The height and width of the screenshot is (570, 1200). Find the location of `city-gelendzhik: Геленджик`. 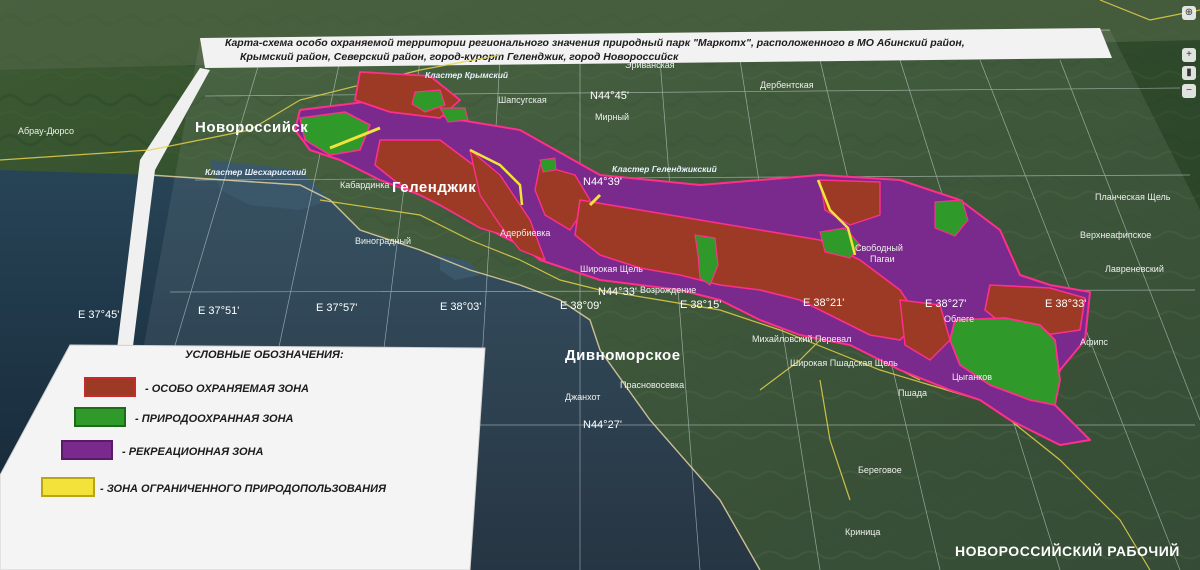

city-gelendzhik: Геленджик is located at coordinates (434, 187).